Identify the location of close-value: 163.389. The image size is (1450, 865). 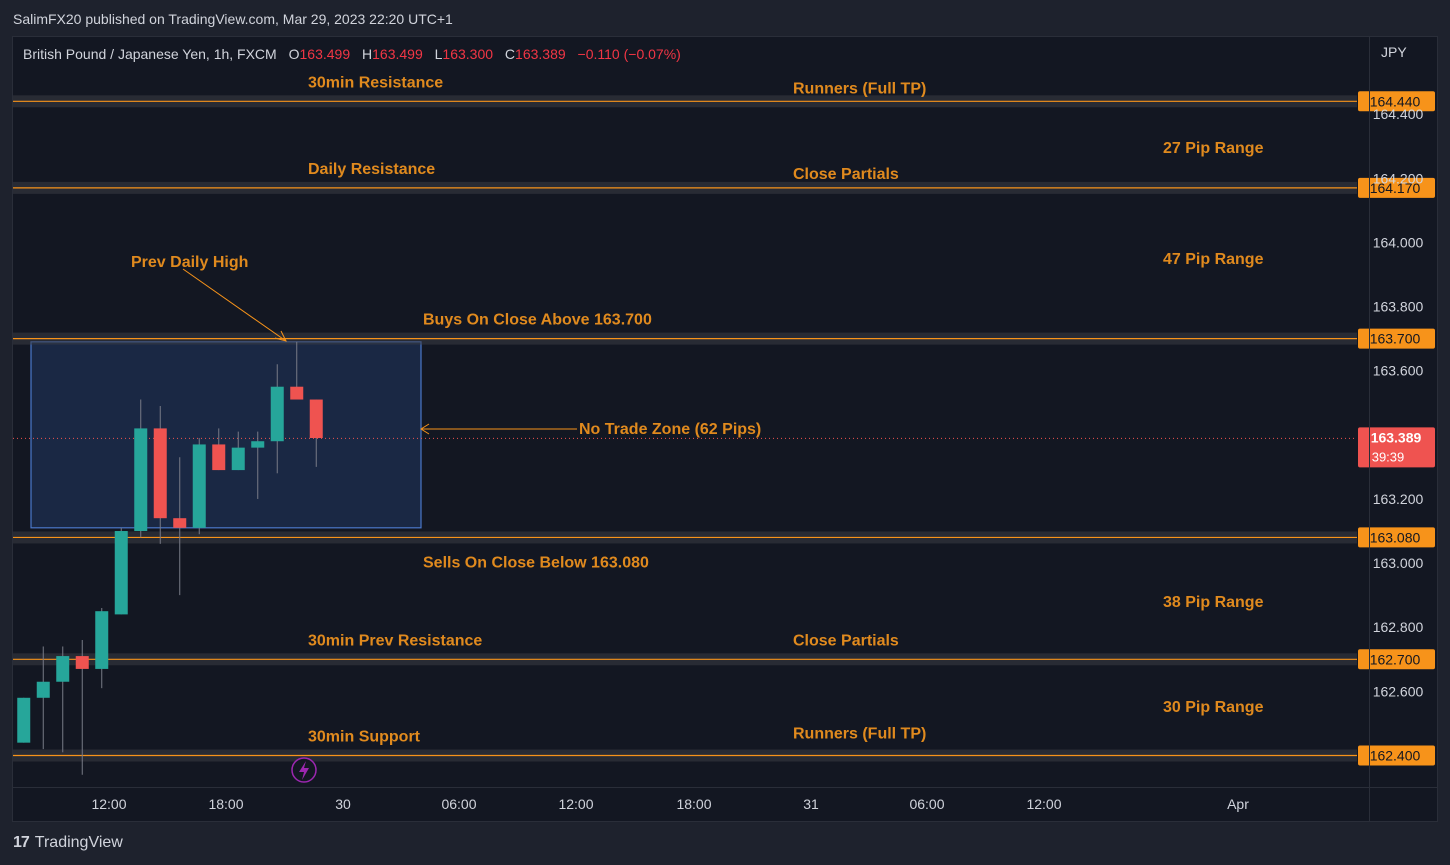
(540, 54).